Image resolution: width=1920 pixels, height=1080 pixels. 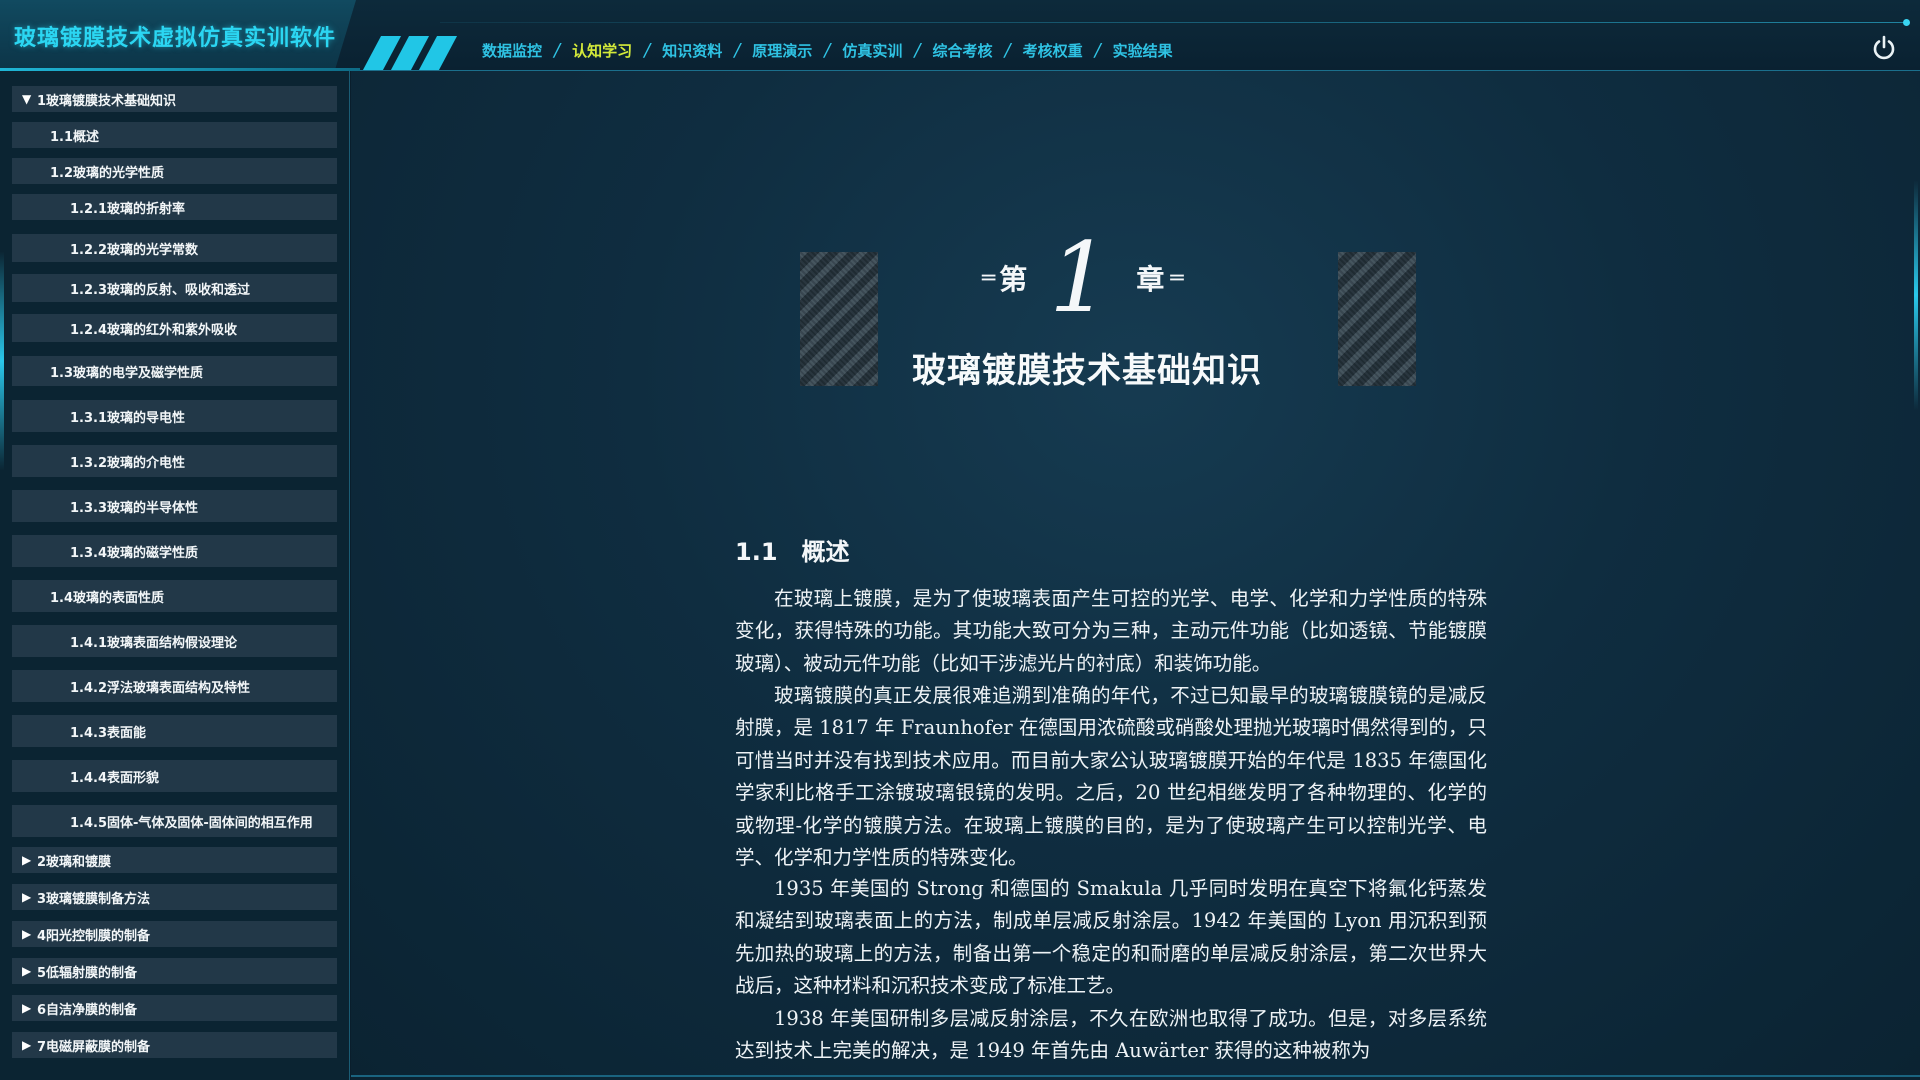 I want to click on sidebar-item-label: 1.4玻璃的表面性质, so click(x=107, y=598).